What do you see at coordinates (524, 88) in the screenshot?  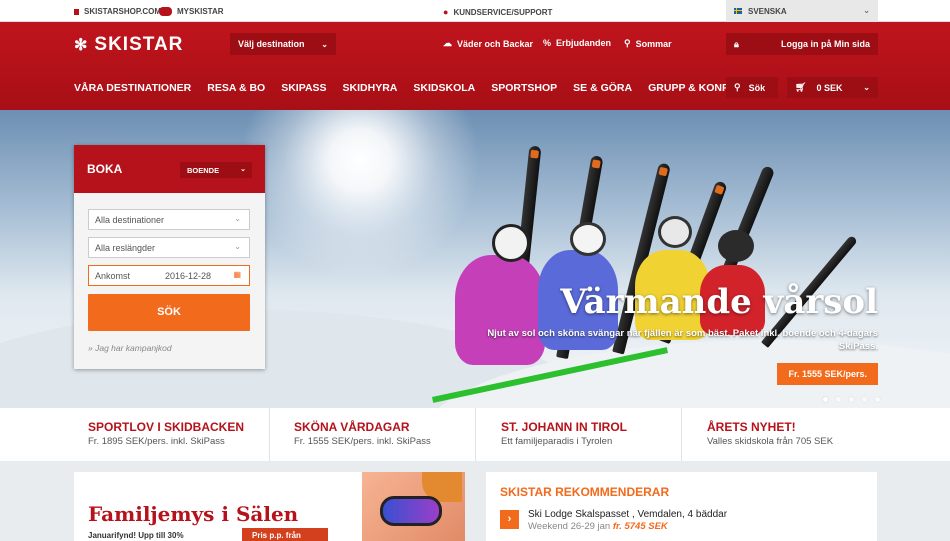 I see `nav-item-sportshop: SPORTSHOP` at bounding box center [524, 88].